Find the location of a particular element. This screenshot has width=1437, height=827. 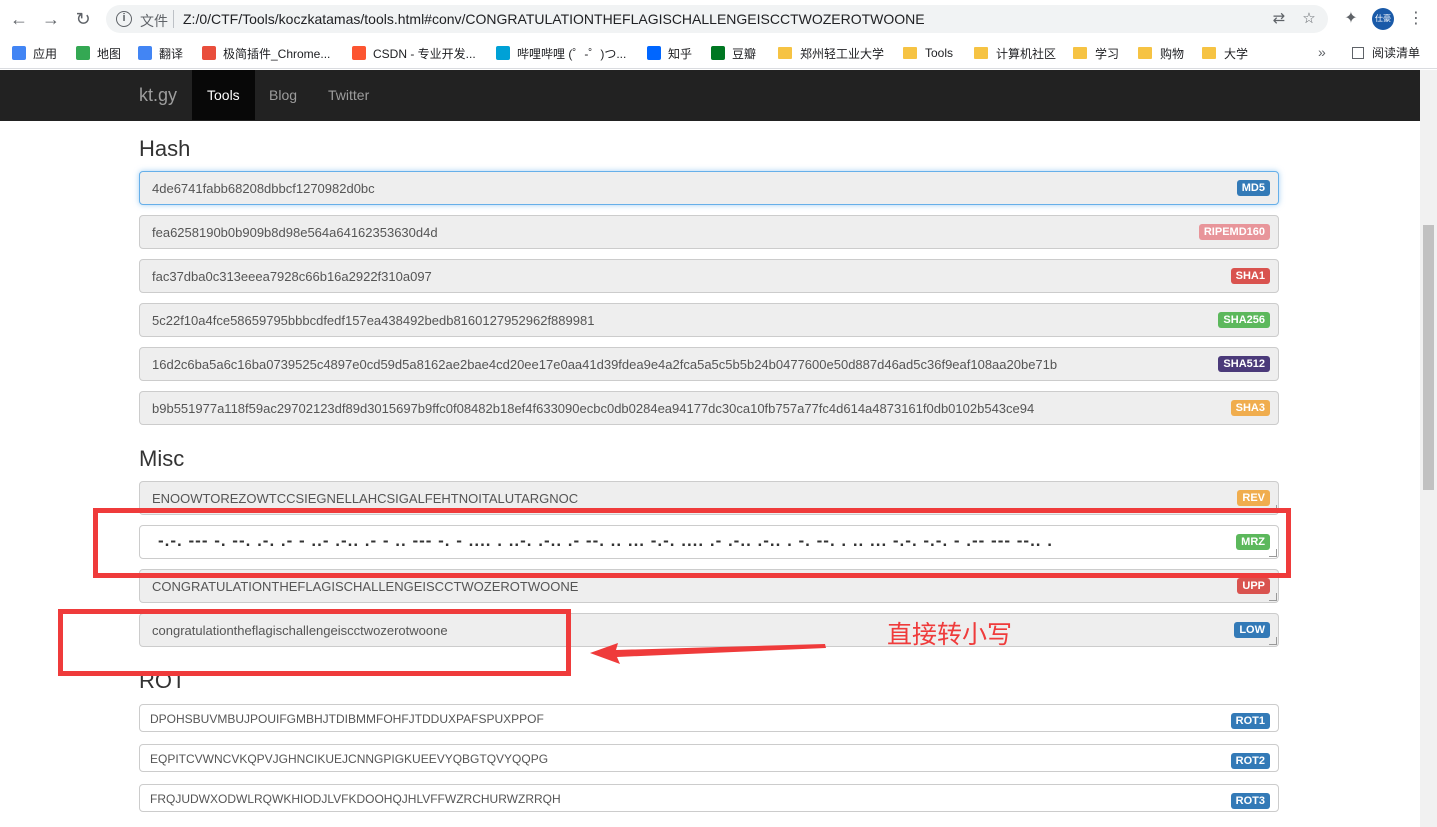

bookmarks-more-button: » is located at coordinates (1322, 52).